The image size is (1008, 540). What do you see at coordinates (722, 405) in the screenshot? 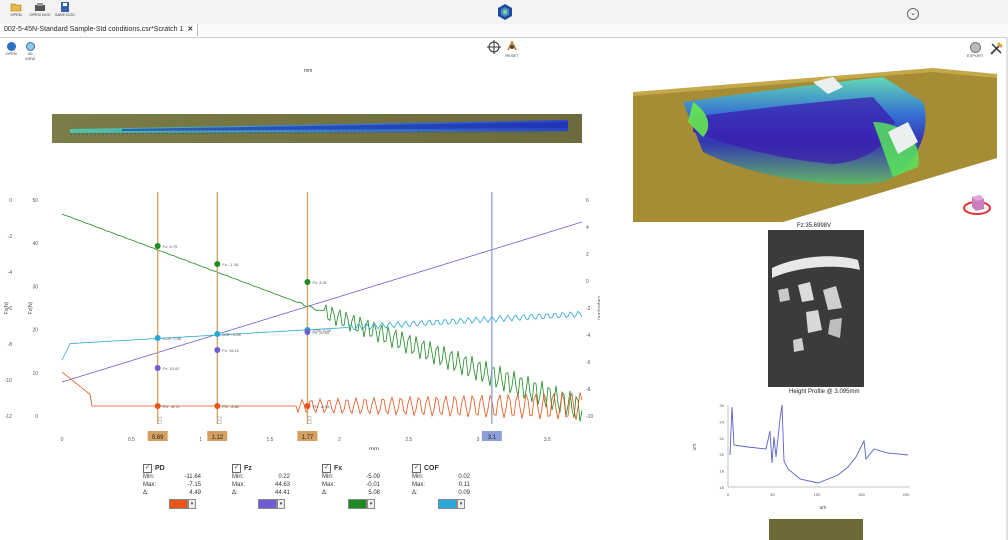
I see `profile-y-tick: 26` at bounding box center [722, 405].